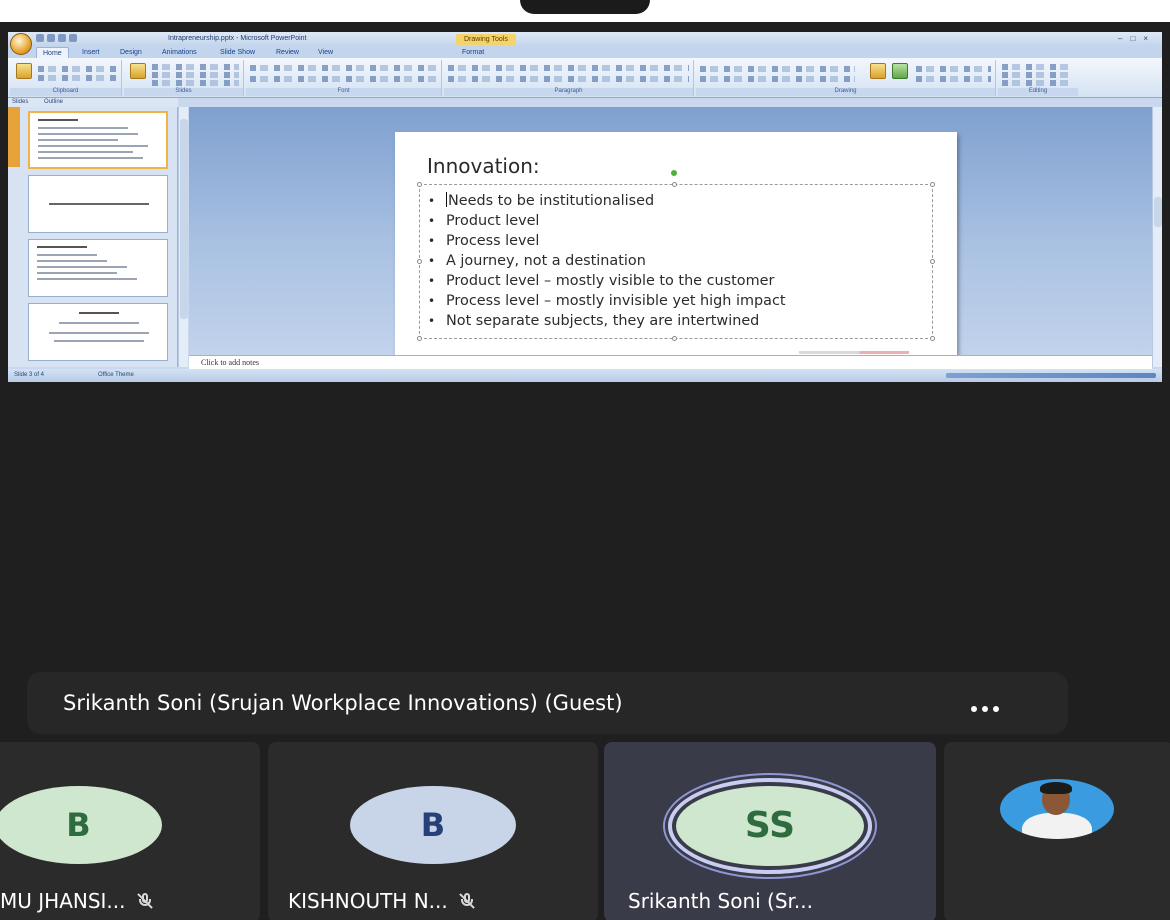 The height and width of the screenshot is (920, 1170). What do you see at coordinates (1137, 38) in the screenshot?
I see `window-controls: –□×` at bounding box center [1137, 38].